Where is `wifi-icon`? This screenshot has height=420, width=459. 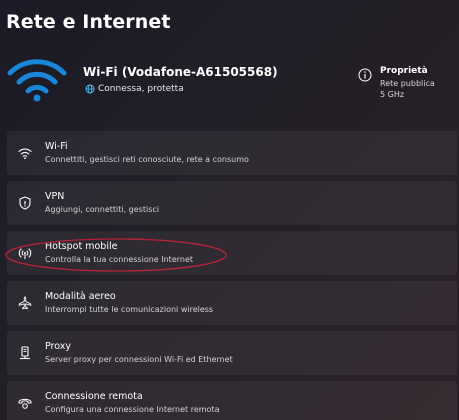 wifi-icon is located at coordinates (25, 154).